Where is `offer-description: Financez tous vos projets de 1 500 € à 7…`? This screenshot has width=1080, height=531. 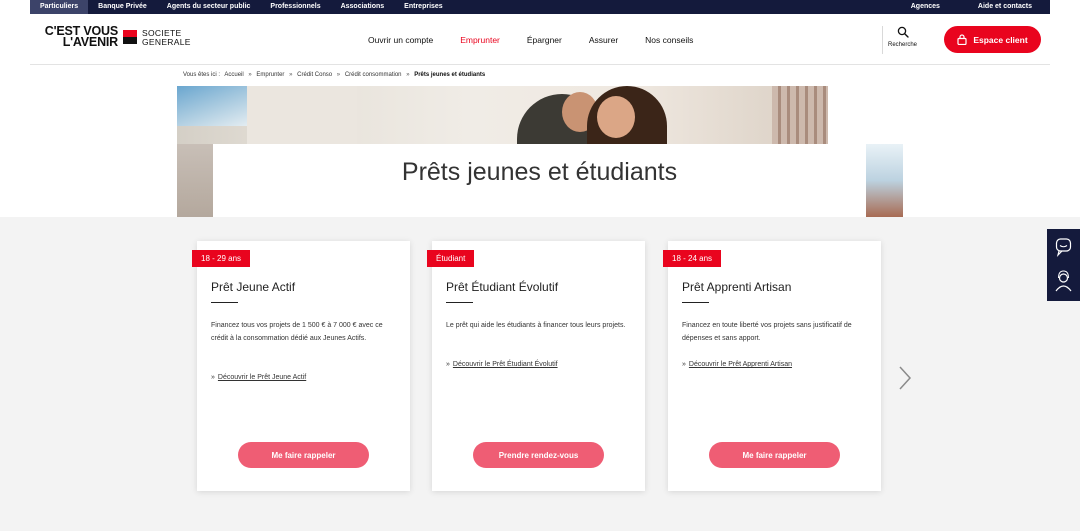 offer-description: Financez tous vos projets de 1 500 € à 7… is located at coordinates (297, 332).